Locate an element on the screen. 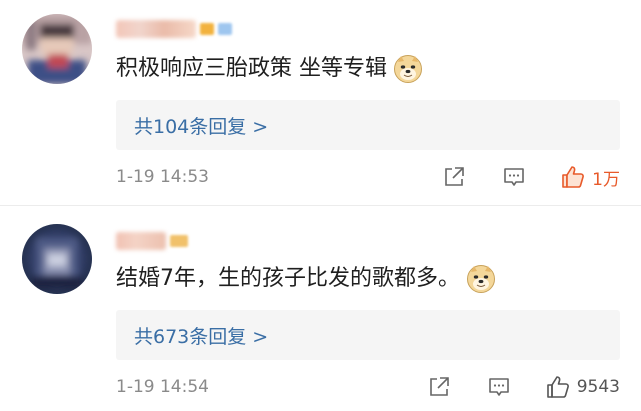 This screenshot has width=641, height=411. comment-text: 结婚7年，生的孩子比发的歌都多。 is located at coordinates (306, 279).